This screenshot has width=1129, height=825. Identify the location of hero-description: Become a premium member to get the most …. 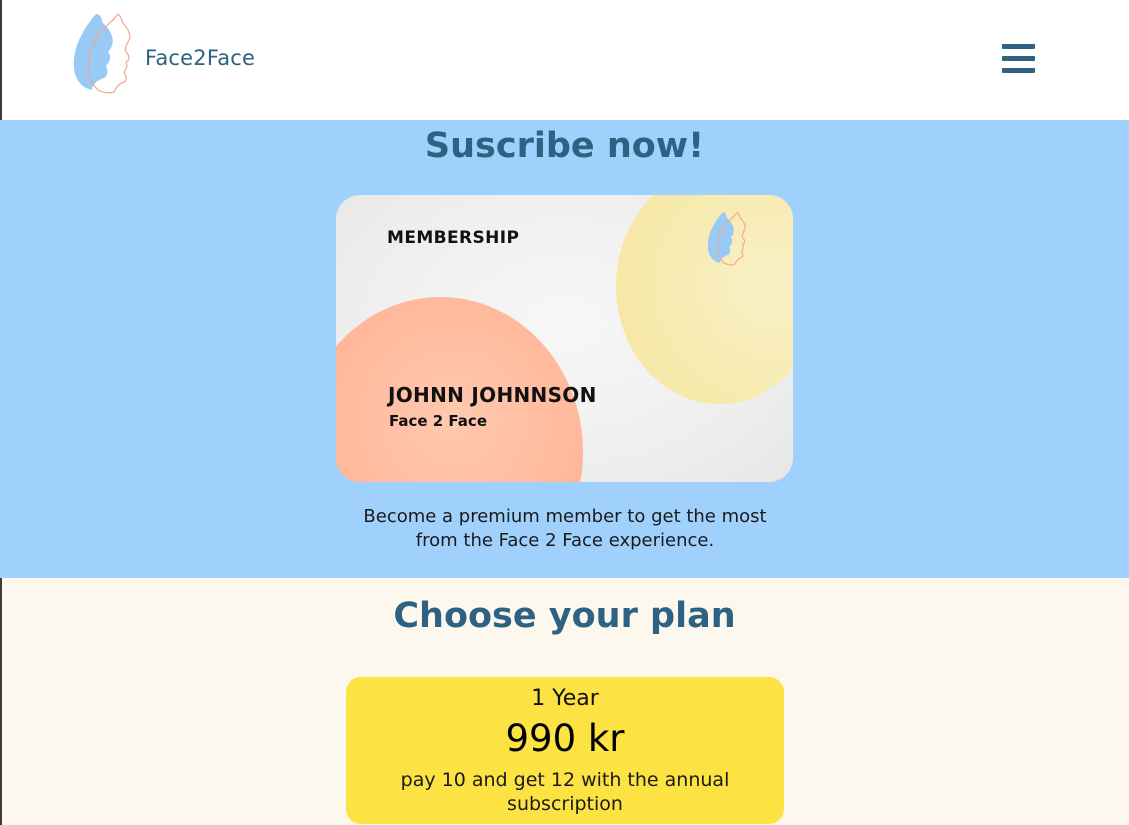
(565, 528).